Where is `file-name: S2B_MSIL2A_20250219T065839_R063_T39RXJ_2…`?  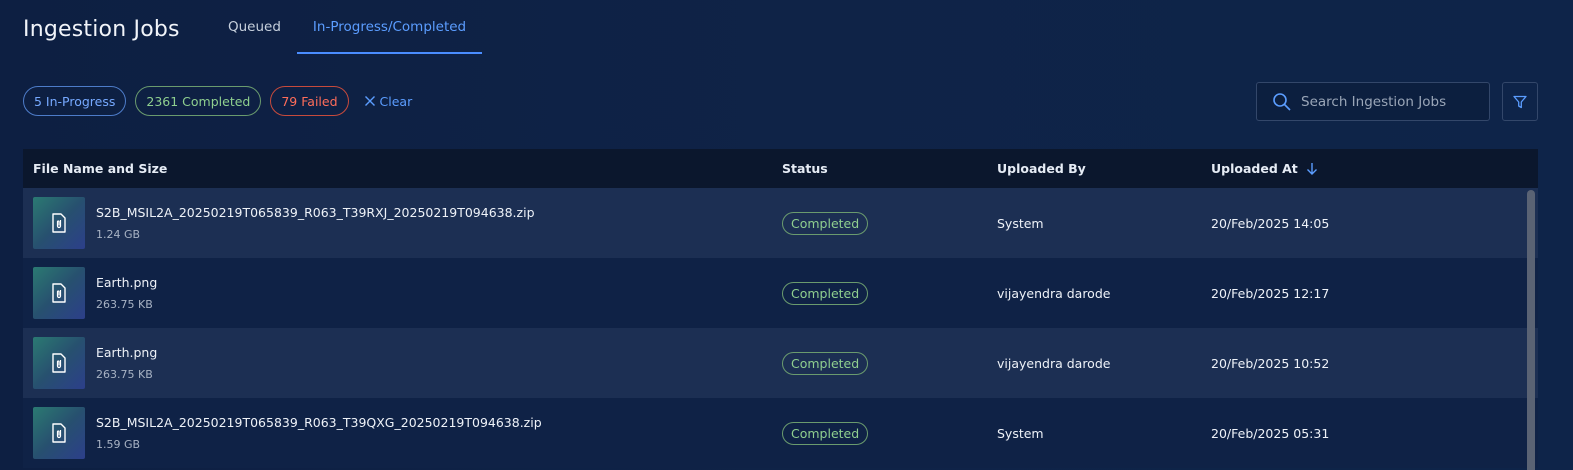
file-name: S2B_MSIL2A_20250219T065839_R063_T39RXJ_2… is located at coordinates (315, 212).